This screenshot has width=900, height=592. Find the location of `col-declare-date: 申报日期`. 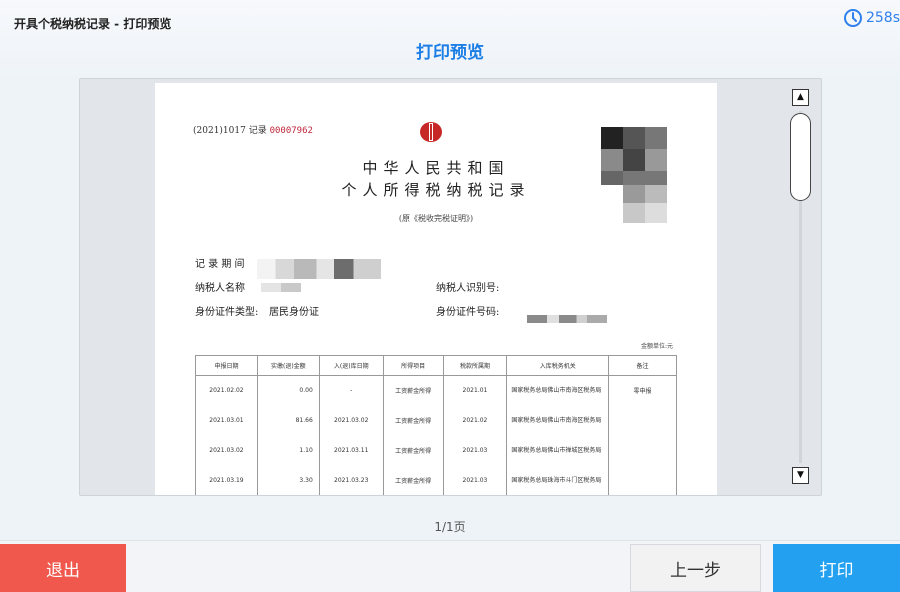

col-declare-date: 申报日期 is located at coordinates (226, 365).